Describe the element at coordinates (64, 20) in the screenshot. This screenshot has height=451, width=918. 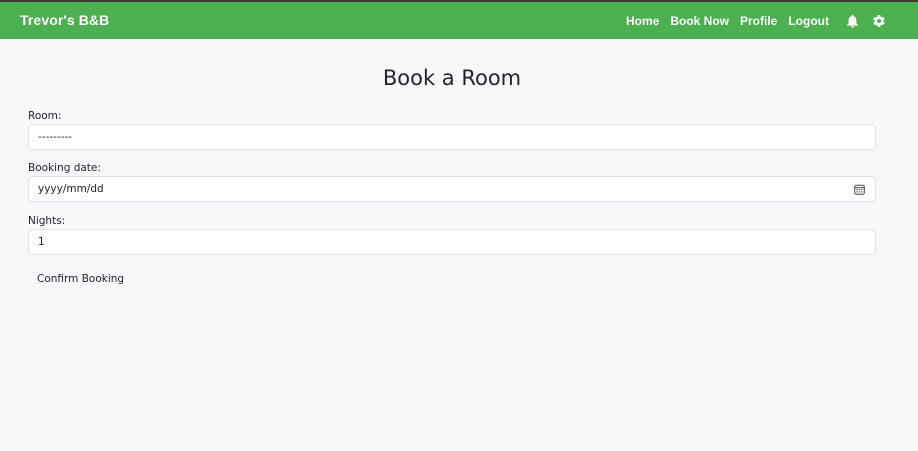
I see `brand-logo-link: Trevor's B&B` at that location.